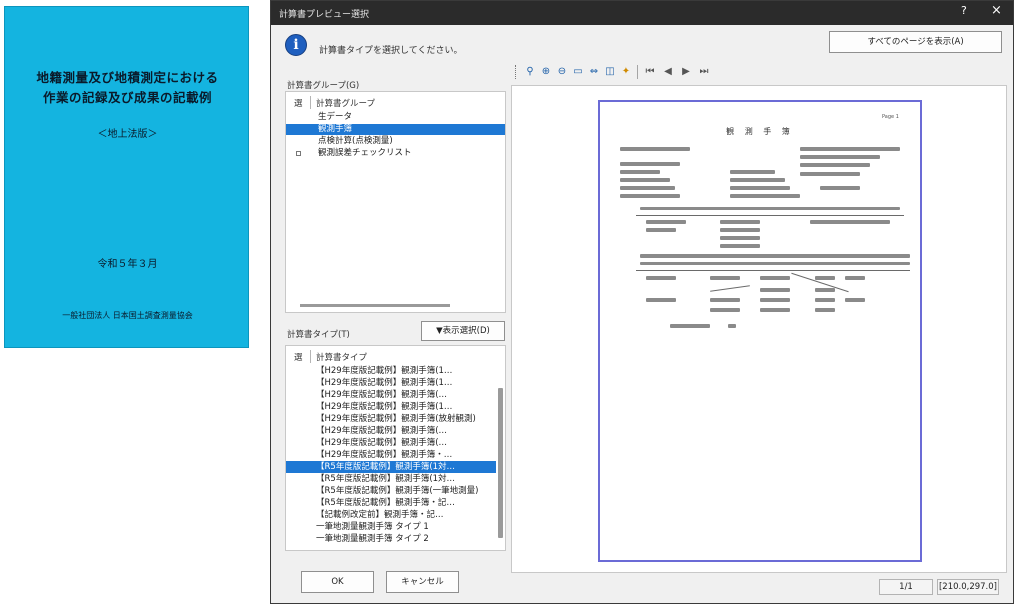  Describe the element at coordinates (345, 104) in the screenshot. I see `group-col-name: 計算書グループ` at that location.